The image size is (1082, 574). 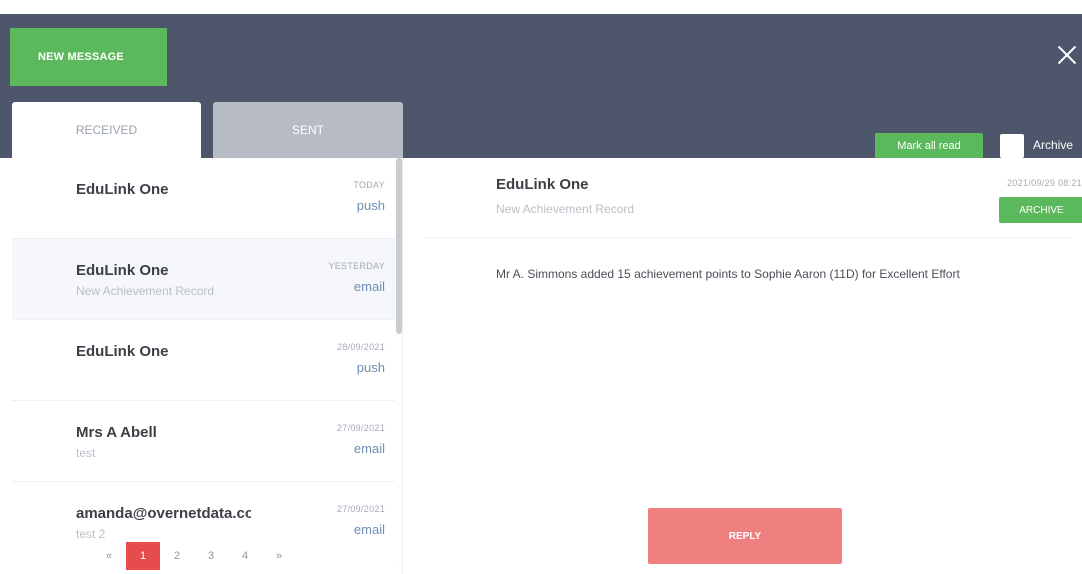 I want to click on new-message-button: NEW MESSAGE, so click(x=88, y=57).